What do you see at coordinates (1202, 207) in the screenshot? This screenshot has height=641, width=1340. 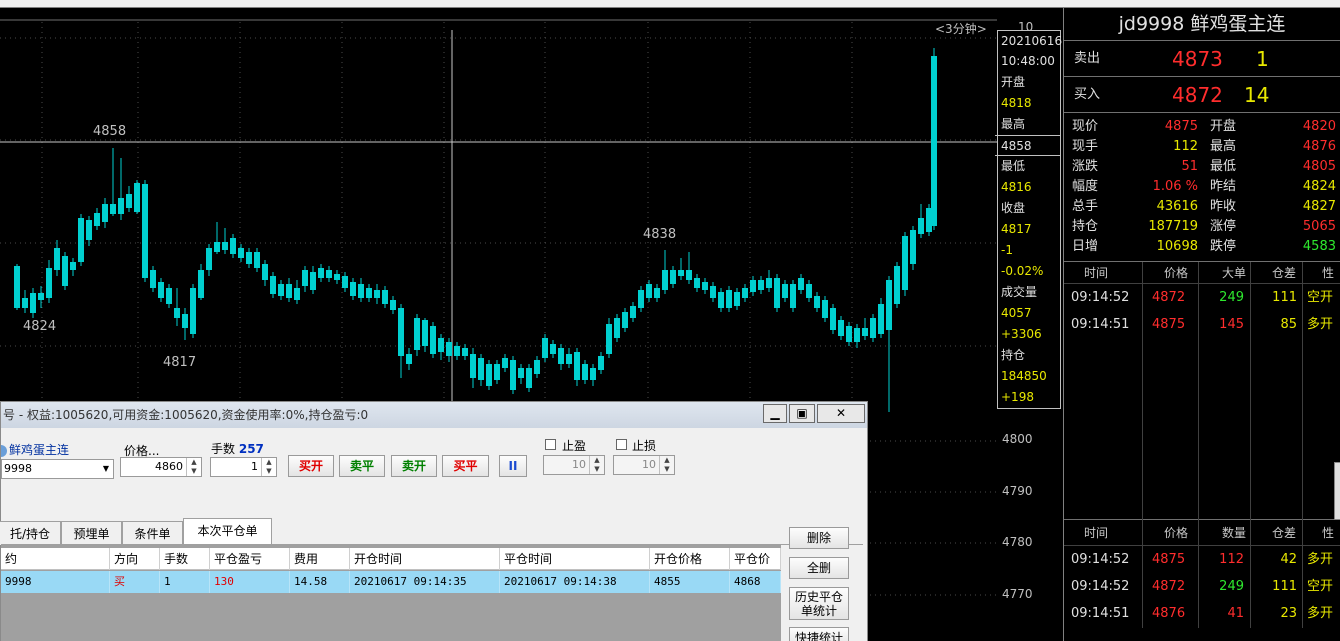 I see `quote-row: 总手 43616 昨收 4827` at bounding box center [1202, 207].